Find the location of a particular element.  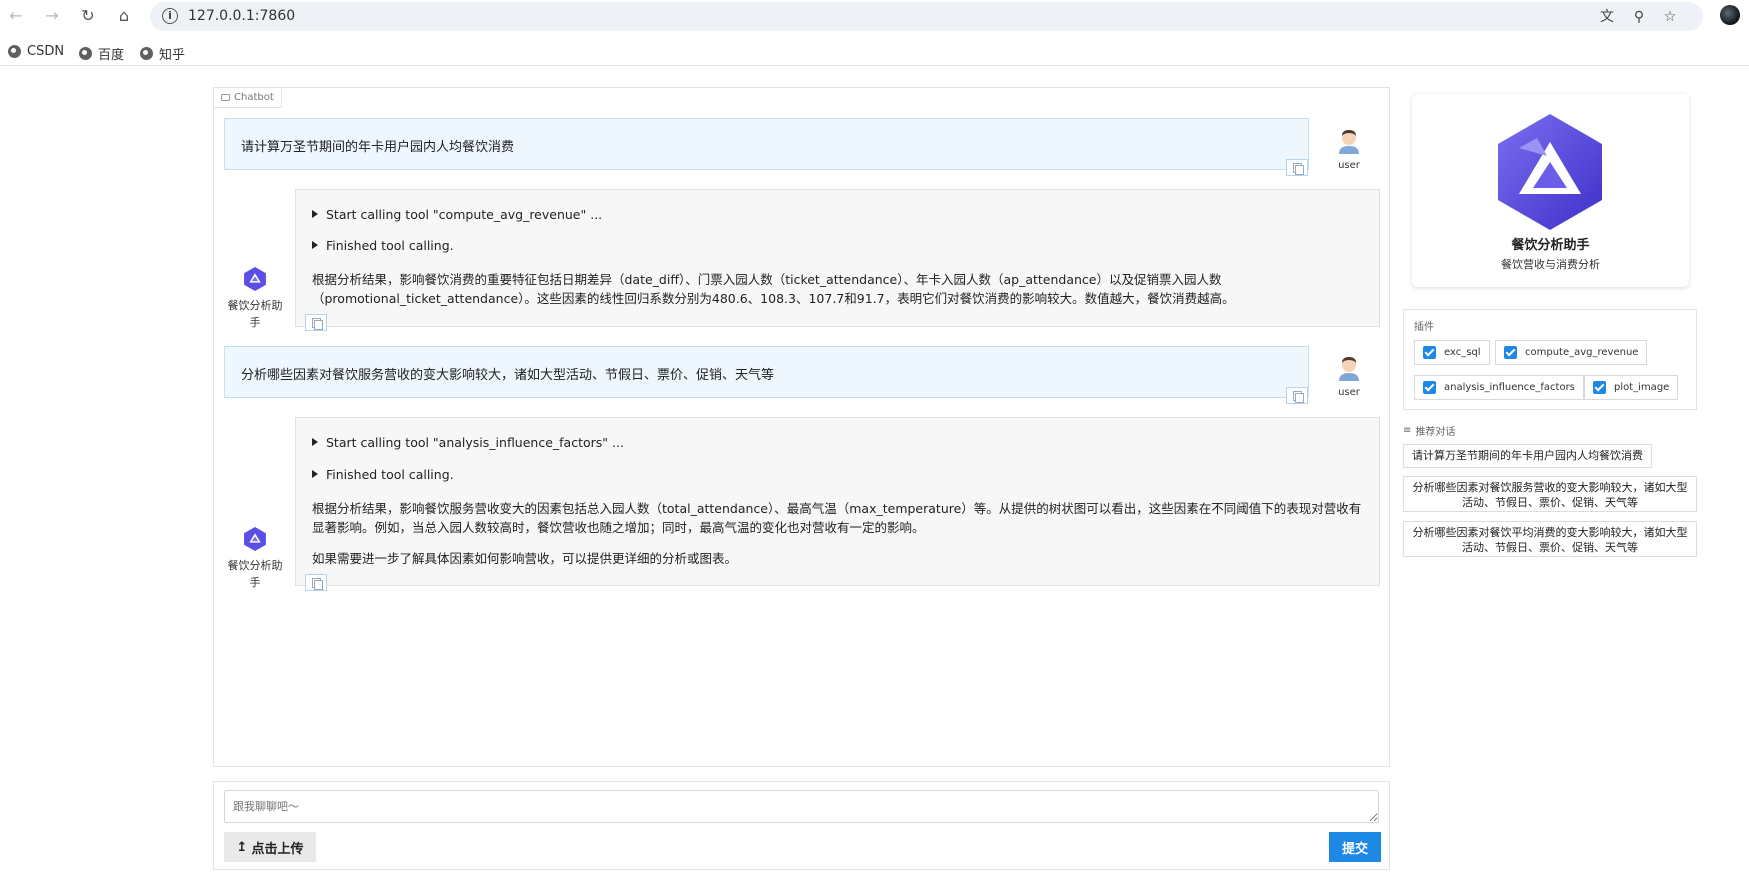

home-icon: ⌂ is located at coordinates (124, 16).